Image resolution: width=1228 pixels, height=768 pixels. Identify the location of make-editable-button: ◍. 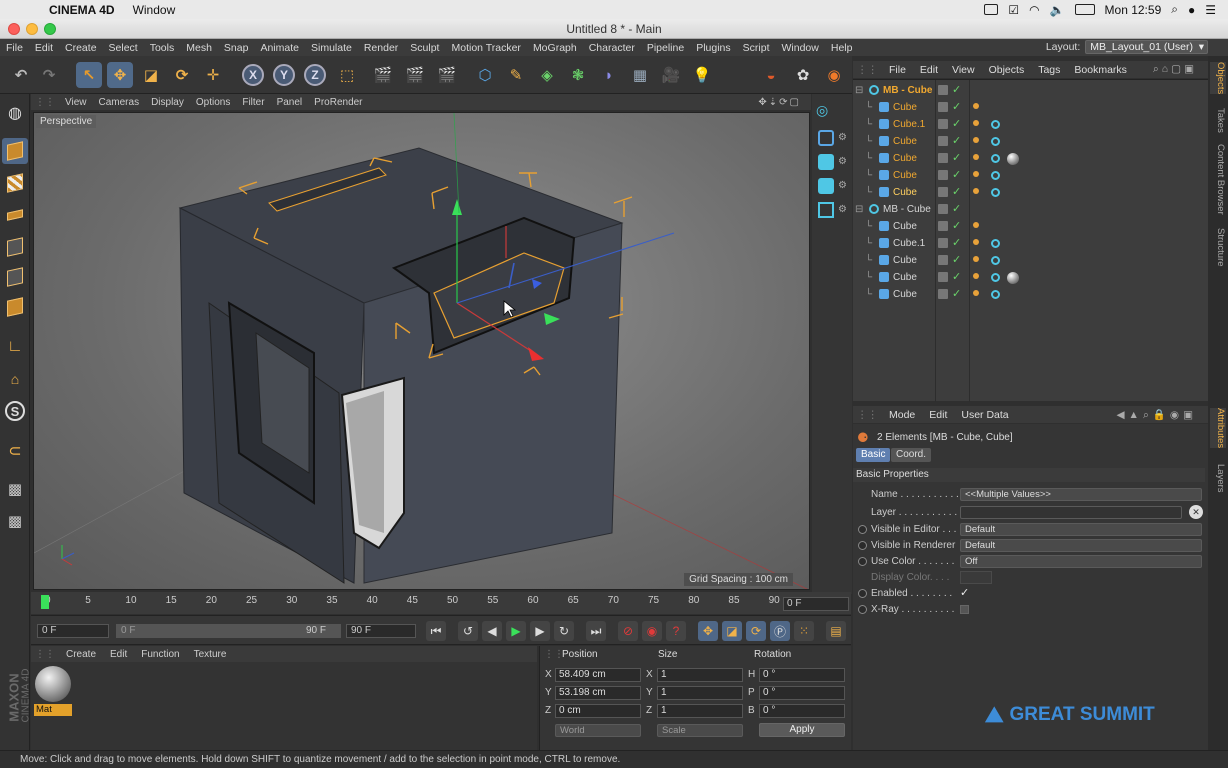
(15, 113).